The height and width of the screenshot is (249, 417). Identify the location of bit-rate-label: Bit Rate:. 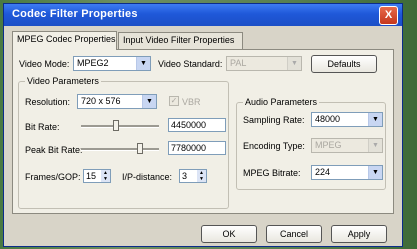
(42, 127).